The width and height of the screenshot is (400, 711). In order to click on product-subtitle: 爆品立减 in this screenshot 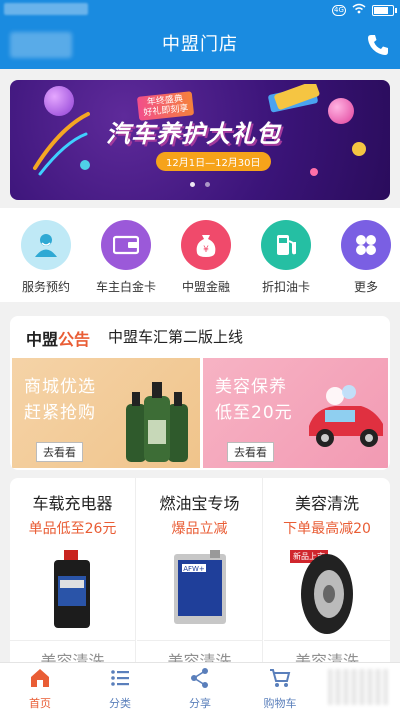, I will do `click(199, 529)`.